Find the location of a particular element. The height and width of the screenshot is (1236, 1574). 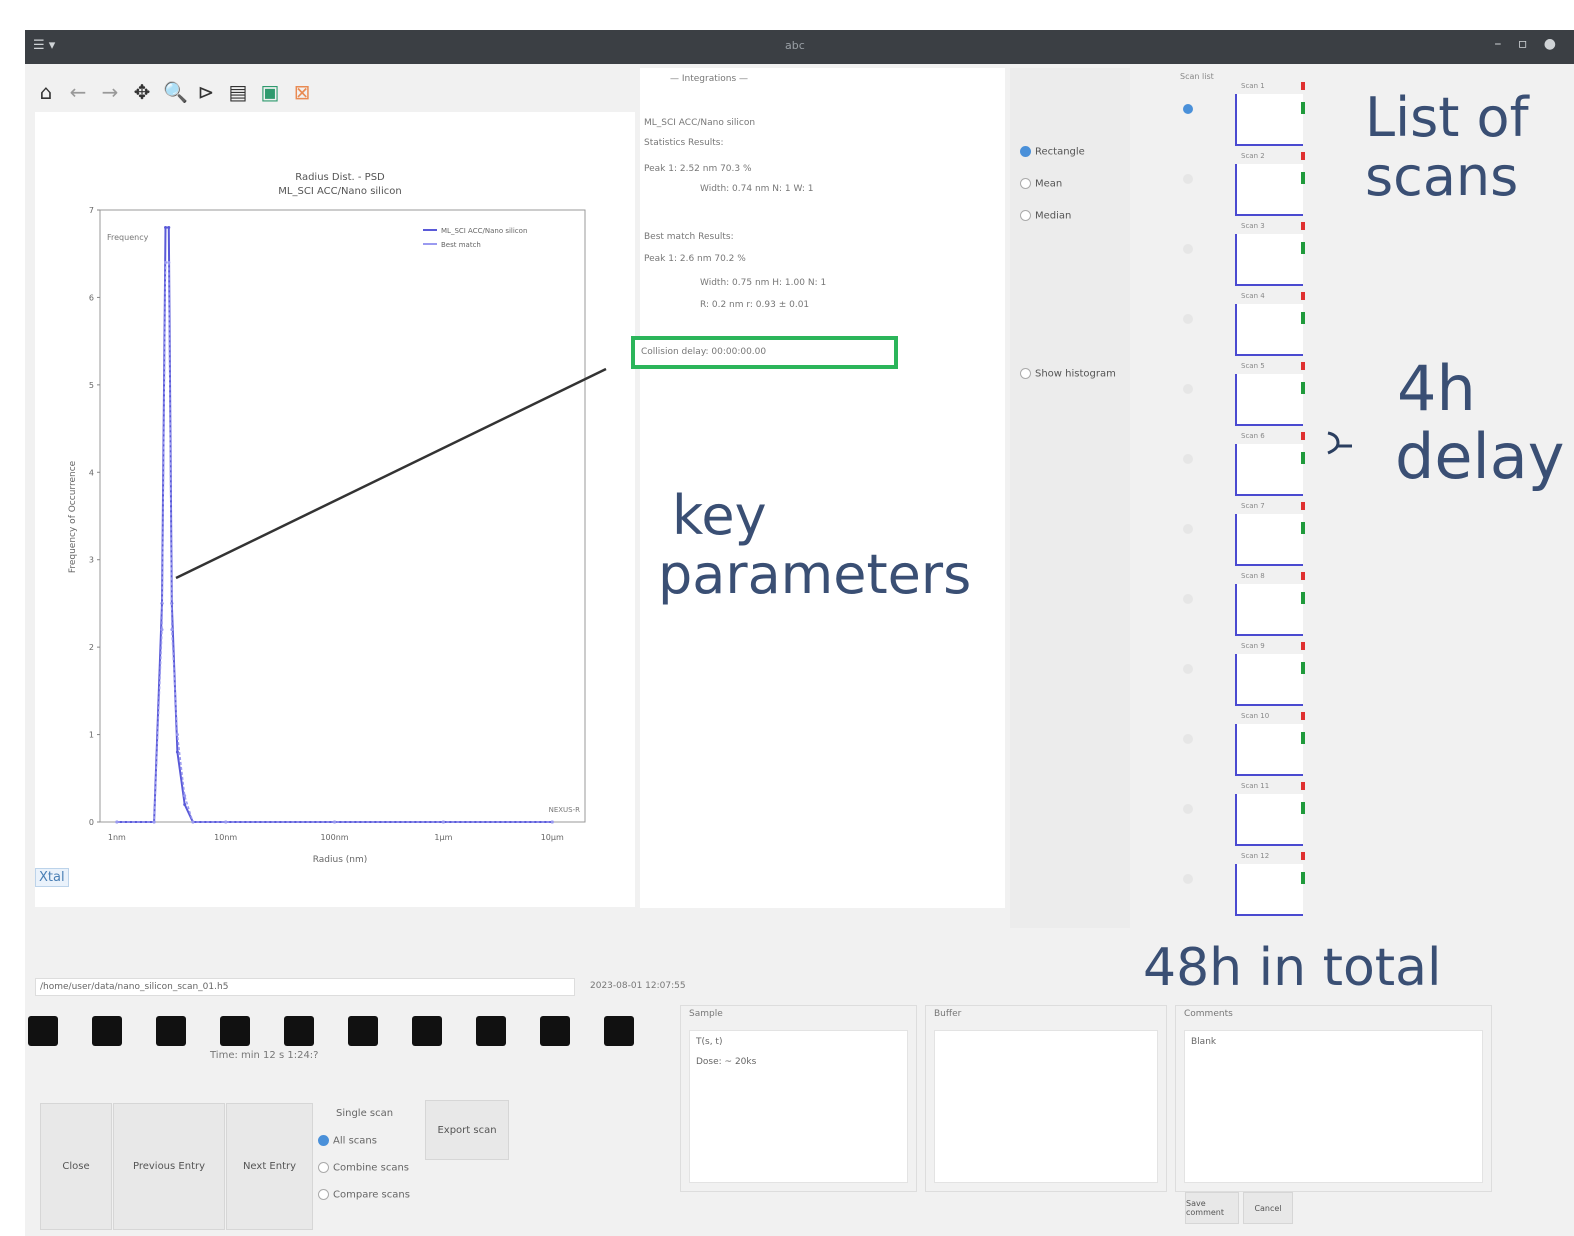

collision-delay-text: Collision delay: 00:00:00.00 is located at coordinates (704, 352).